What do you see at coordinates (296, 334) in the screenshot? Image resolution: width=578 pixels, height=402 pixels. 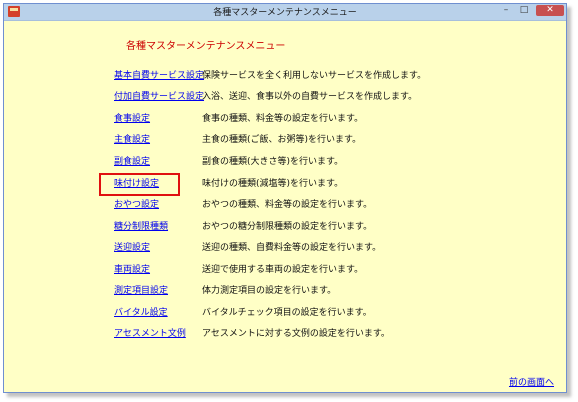 I see `menu-description: アセスメントに対する文例の設定を行います。` at bounding box center [296, 334].